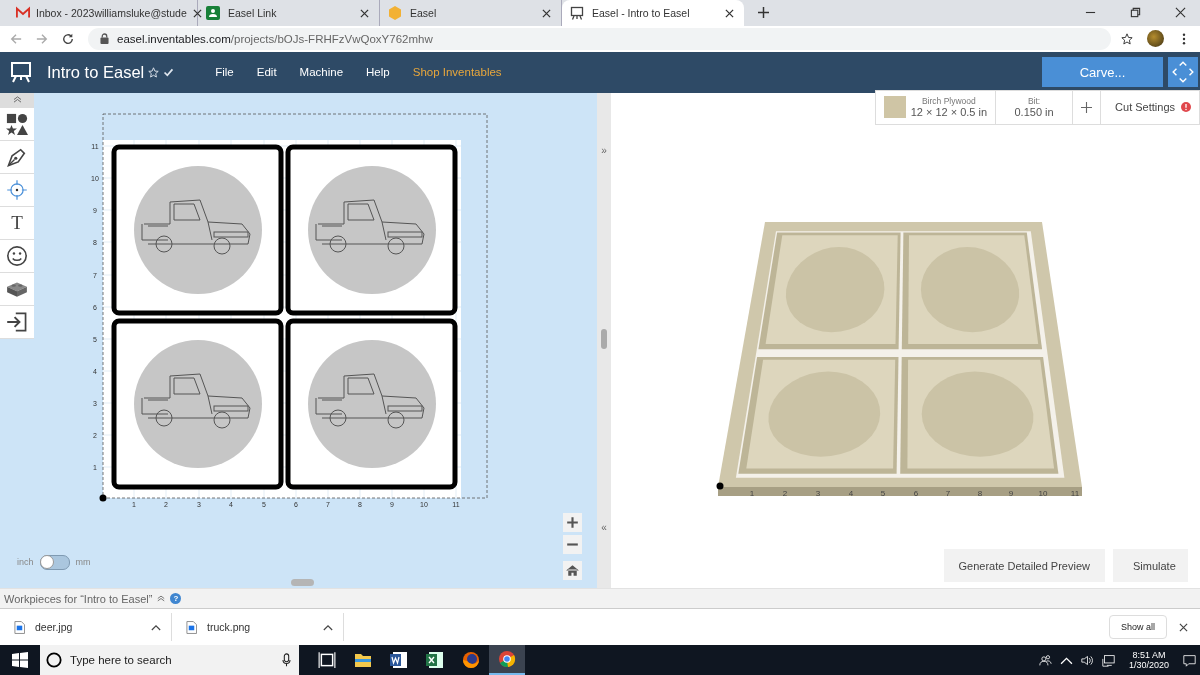 This screenshot has width=1200, height=675. I want to click on browser-tab: Easel Link, so click(289, 13).